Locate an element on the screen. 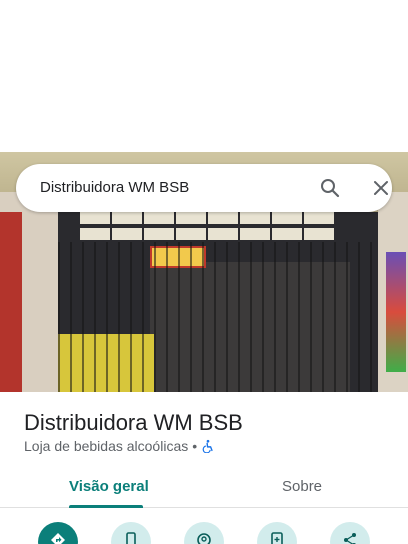 The image size is (408, 544). tab-bar: Visão geral Sobre is located at coordinates (204, 489).